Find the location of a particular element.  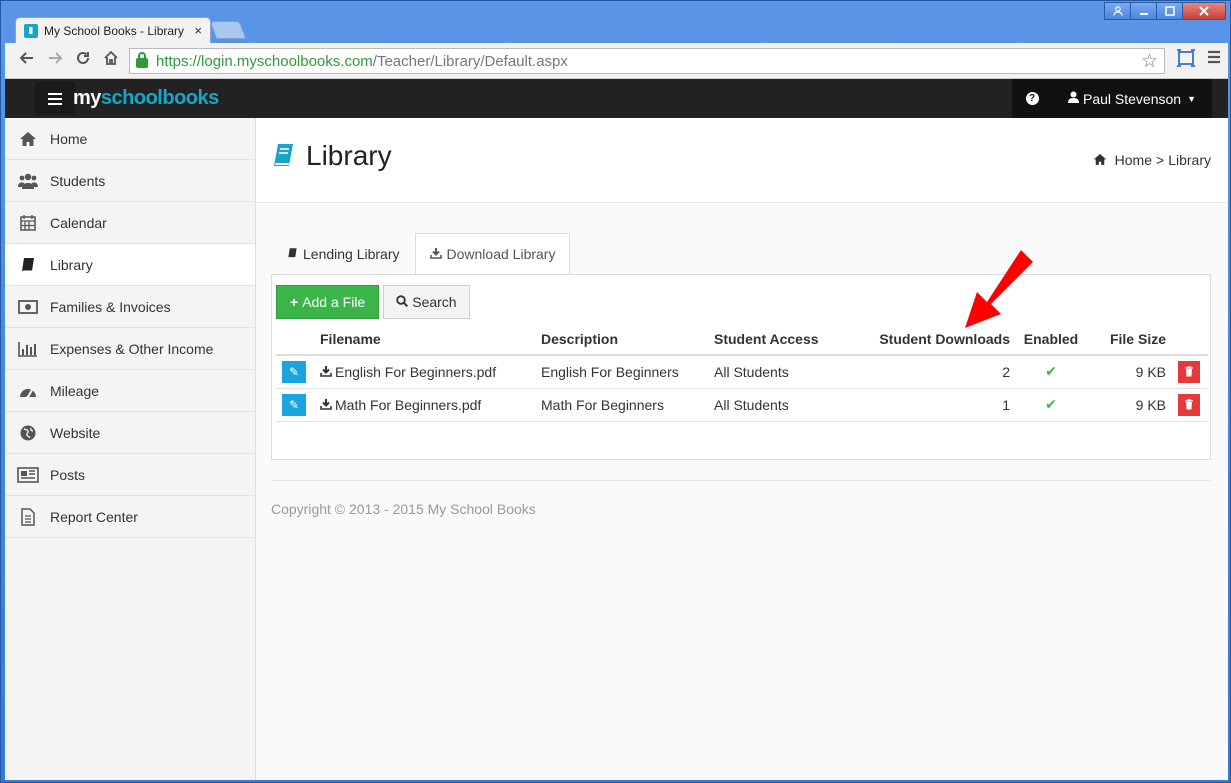

student-access: All Students is located at coordinates (788, 405).